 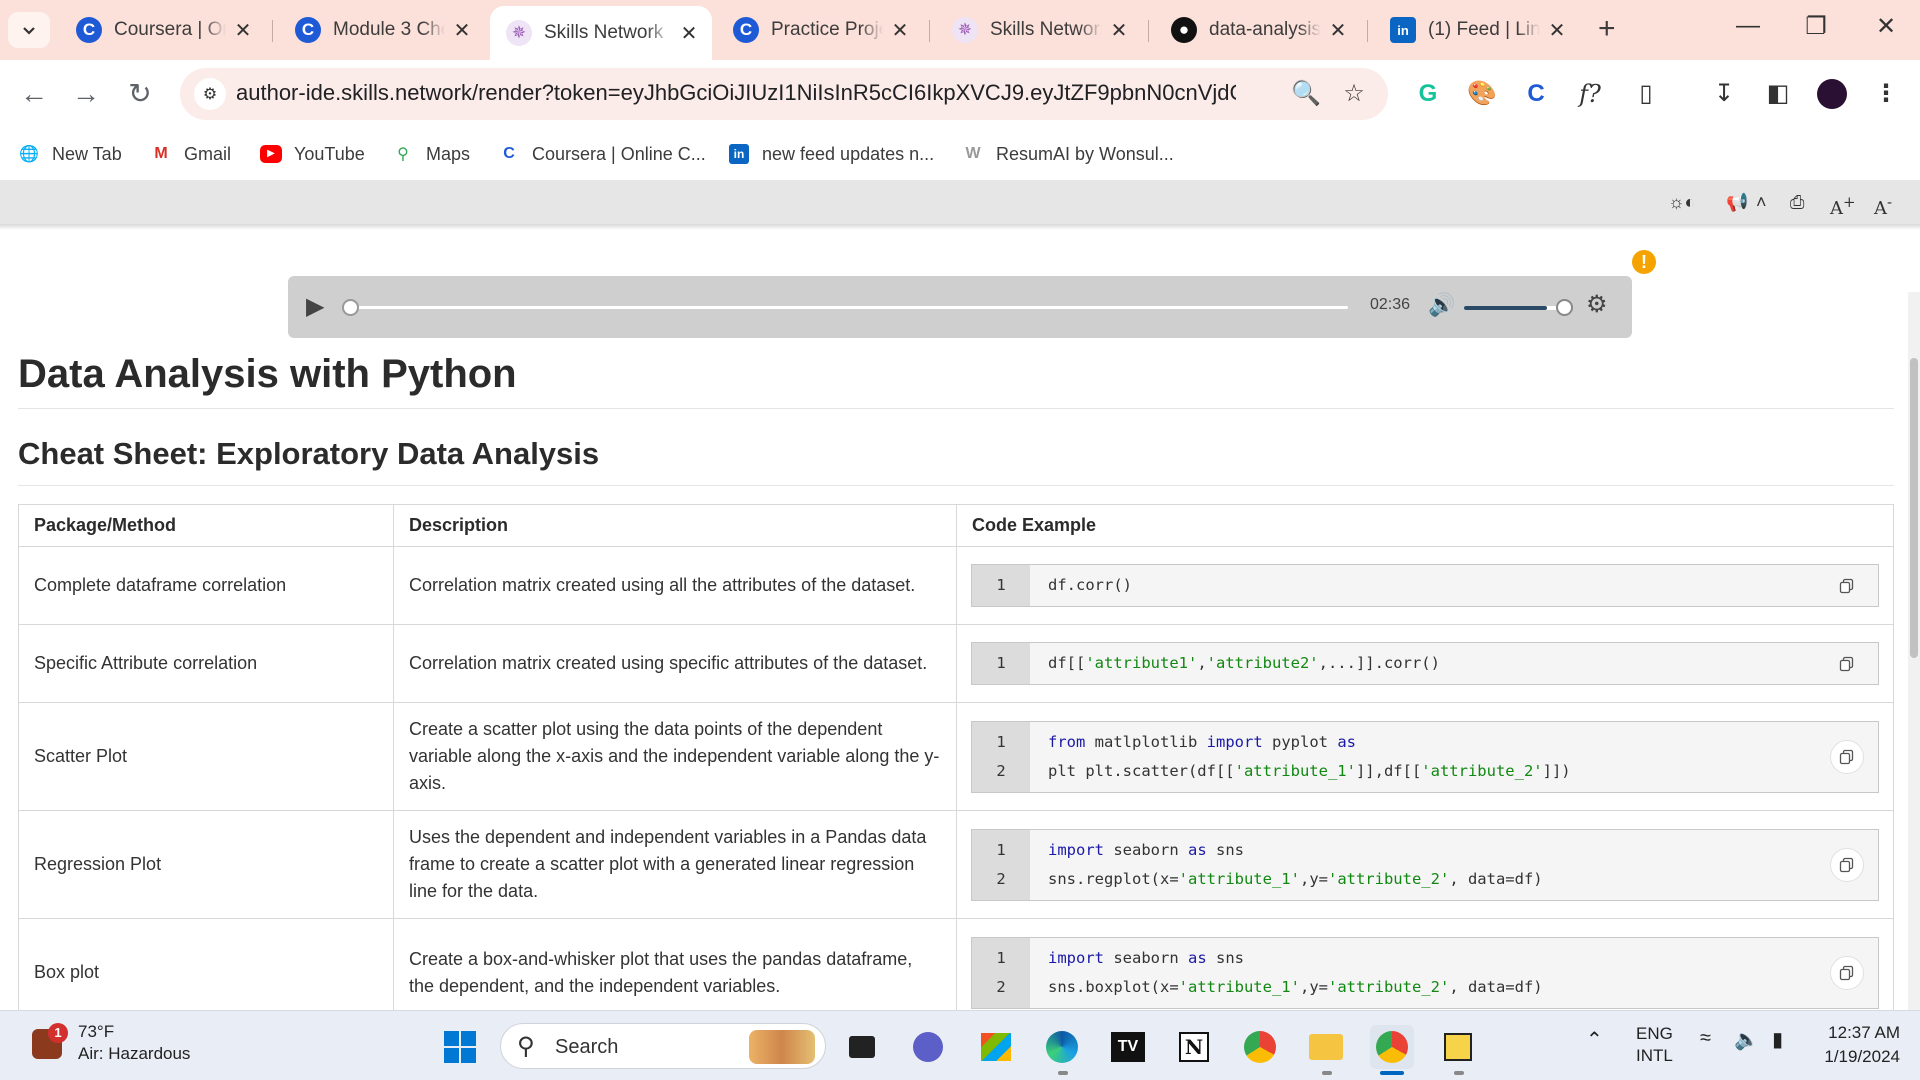 I want to click on audio-progress-track, so click(x=848, y=307).